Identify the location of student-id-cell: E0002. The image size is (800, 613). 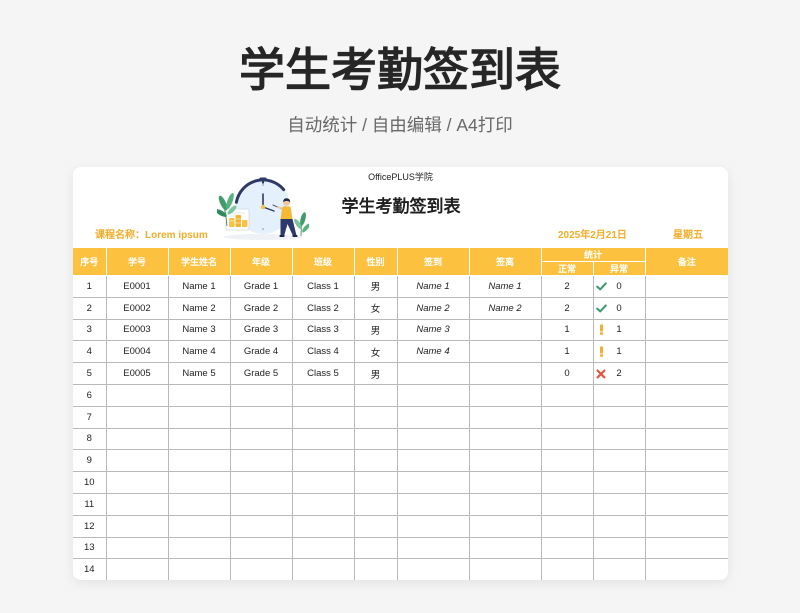
(137, 308).